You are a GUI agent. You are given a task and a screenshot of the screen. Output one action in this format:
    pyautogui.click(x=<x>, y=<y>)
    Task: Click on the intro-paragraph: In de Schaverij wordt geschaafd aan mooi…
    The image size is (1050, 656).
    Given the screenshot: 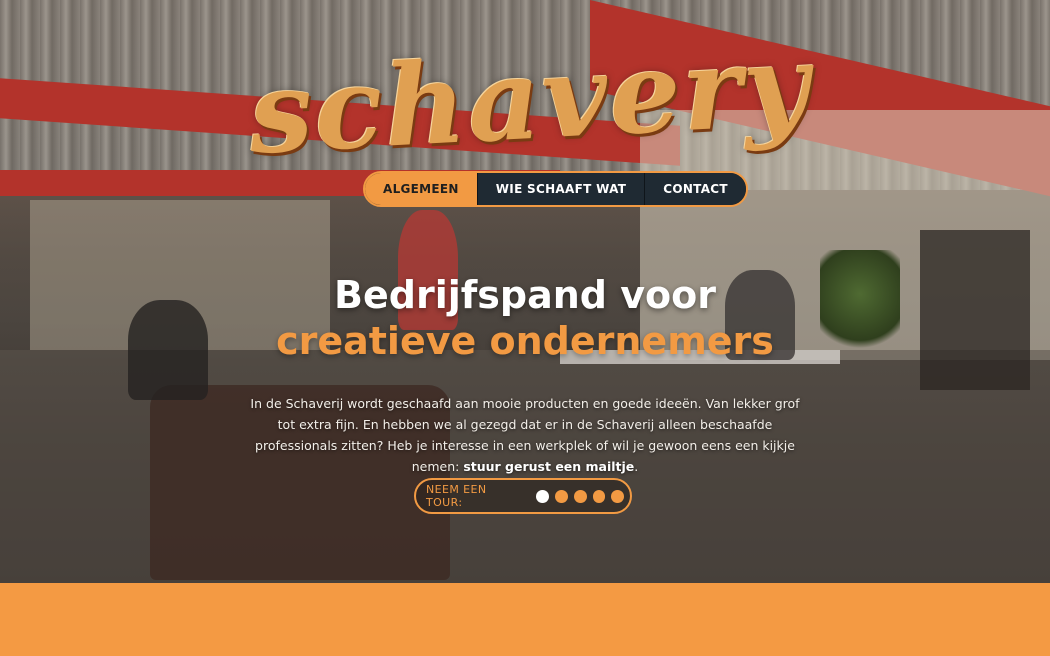 What is the action you would take?
    pyautogui.click(x=525, y=435)
    